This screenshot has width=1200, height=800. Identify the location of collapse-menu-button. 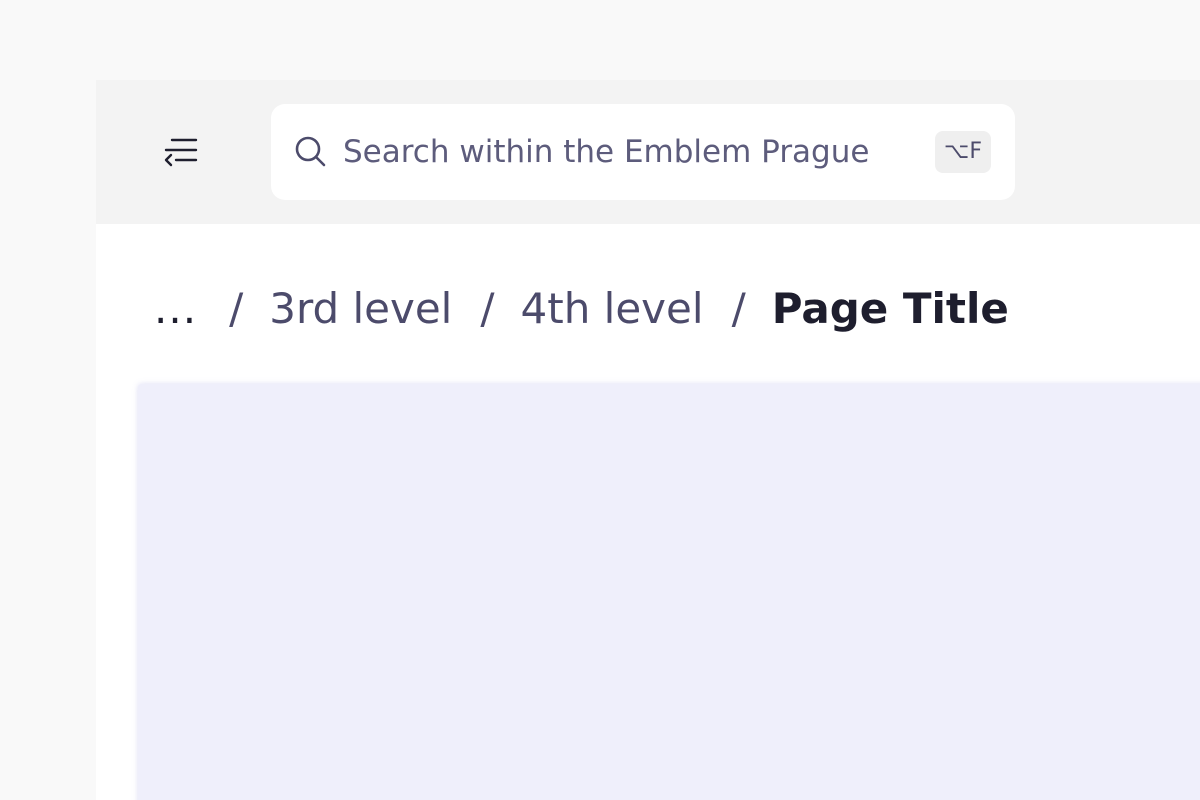
(182, 154).